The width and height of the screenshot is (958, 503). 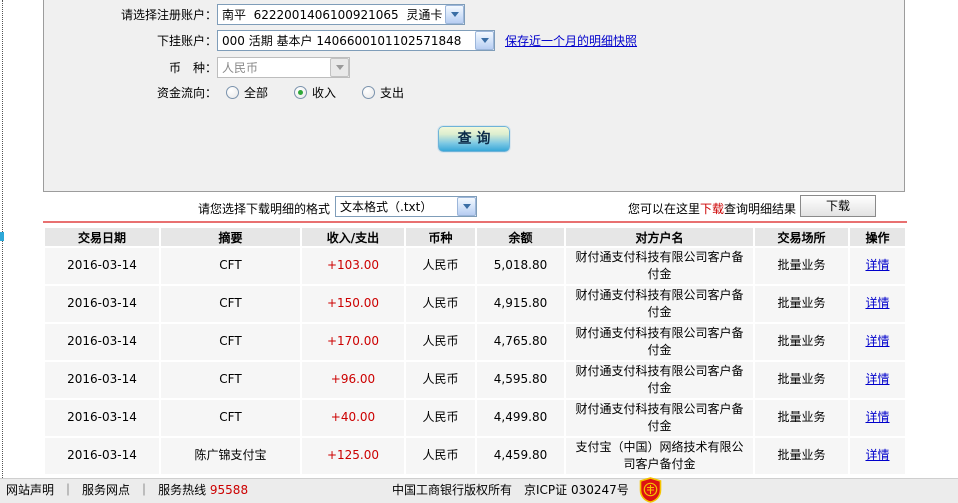 What do you see at coordinates (440, 237) in the screenshot?
I see `col-header-currency: 币种` at bounding box center [440, 237].